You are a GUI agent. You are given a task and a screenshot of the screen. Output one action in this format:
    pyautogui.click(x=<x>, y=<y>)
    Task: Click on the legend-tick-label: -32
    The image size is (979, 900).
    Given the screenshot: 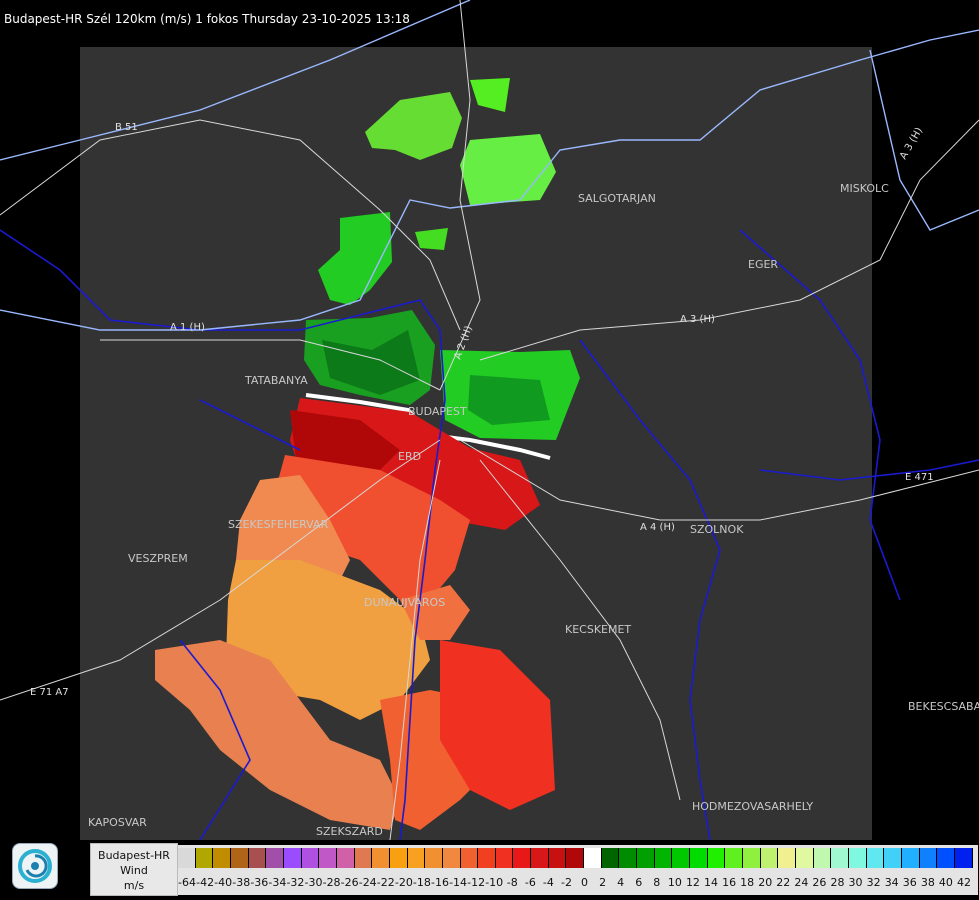 What is the action you would take?
    pyautogui.click(x=295, y=882)
    